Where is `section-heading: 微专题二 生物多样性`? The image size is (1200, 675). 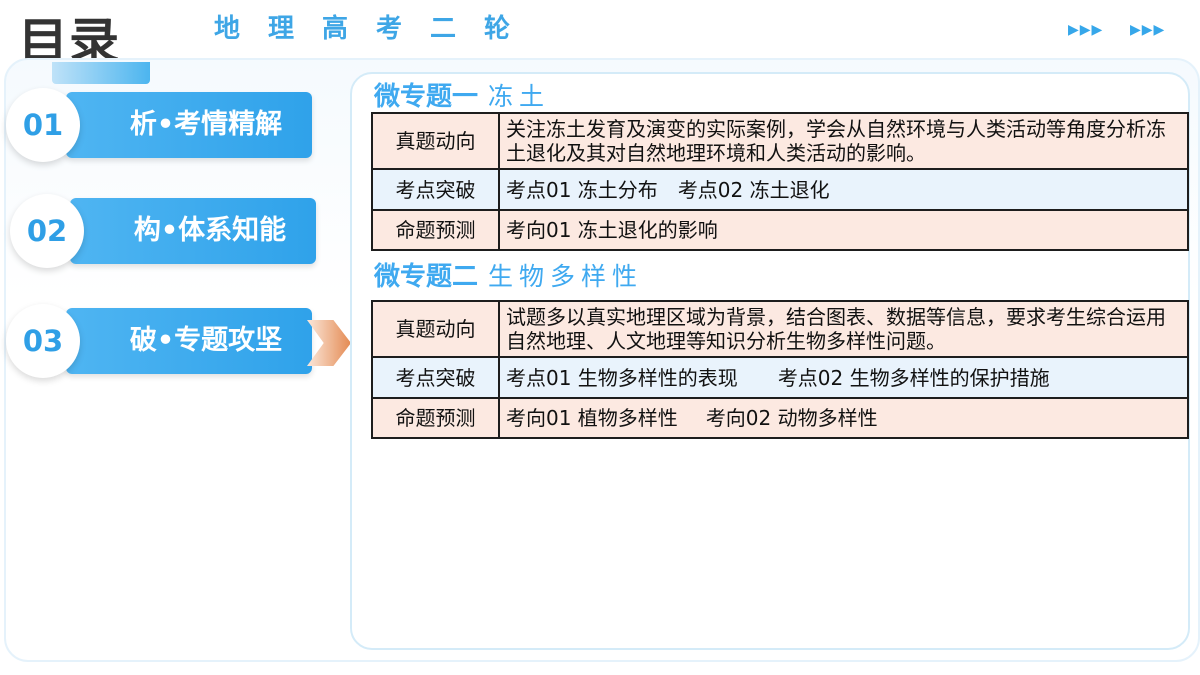 section-heading: 微专题二 生物多样性 is located at coordinates (508, 274).